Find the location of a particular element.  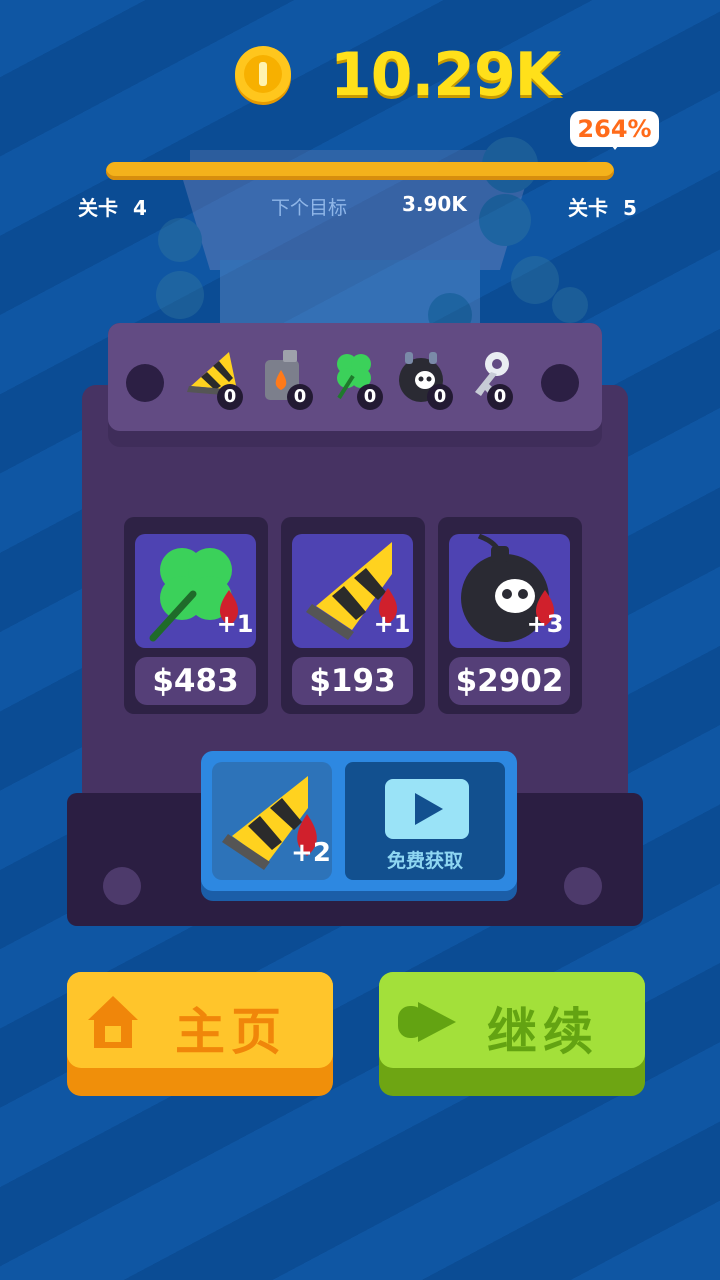

next-level-label: 关卡 is located at coordinates (588, 208).